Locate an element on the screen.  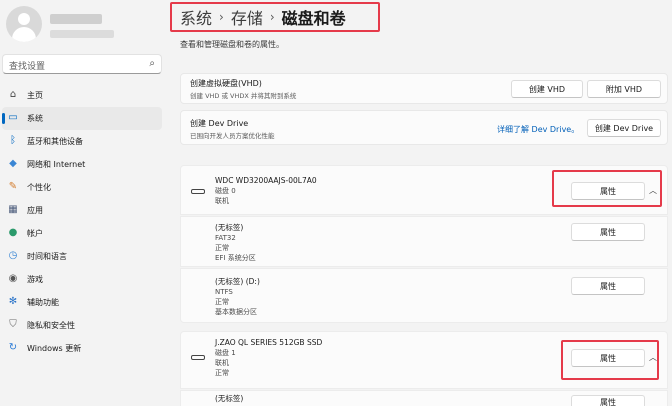
sidebar-item-label: 蓝牙和其他设备 is located at coordinates (55, 141).